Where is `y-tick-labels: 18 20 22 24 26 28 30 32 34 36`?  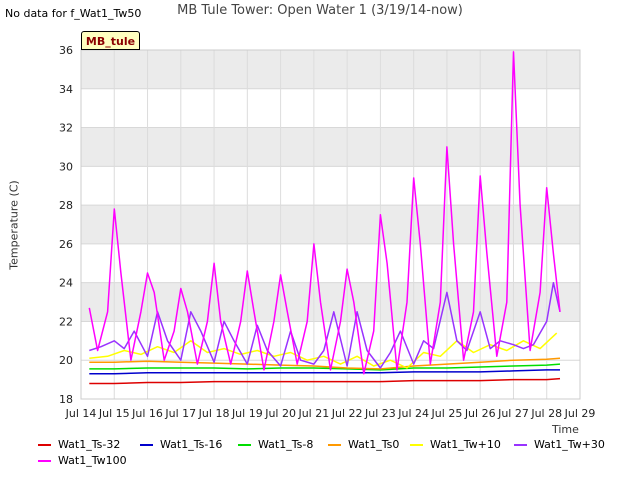
y-tick-labels: 18 20 22 24 26 28 30 32 34 36 is located at coordinates (66, 225).